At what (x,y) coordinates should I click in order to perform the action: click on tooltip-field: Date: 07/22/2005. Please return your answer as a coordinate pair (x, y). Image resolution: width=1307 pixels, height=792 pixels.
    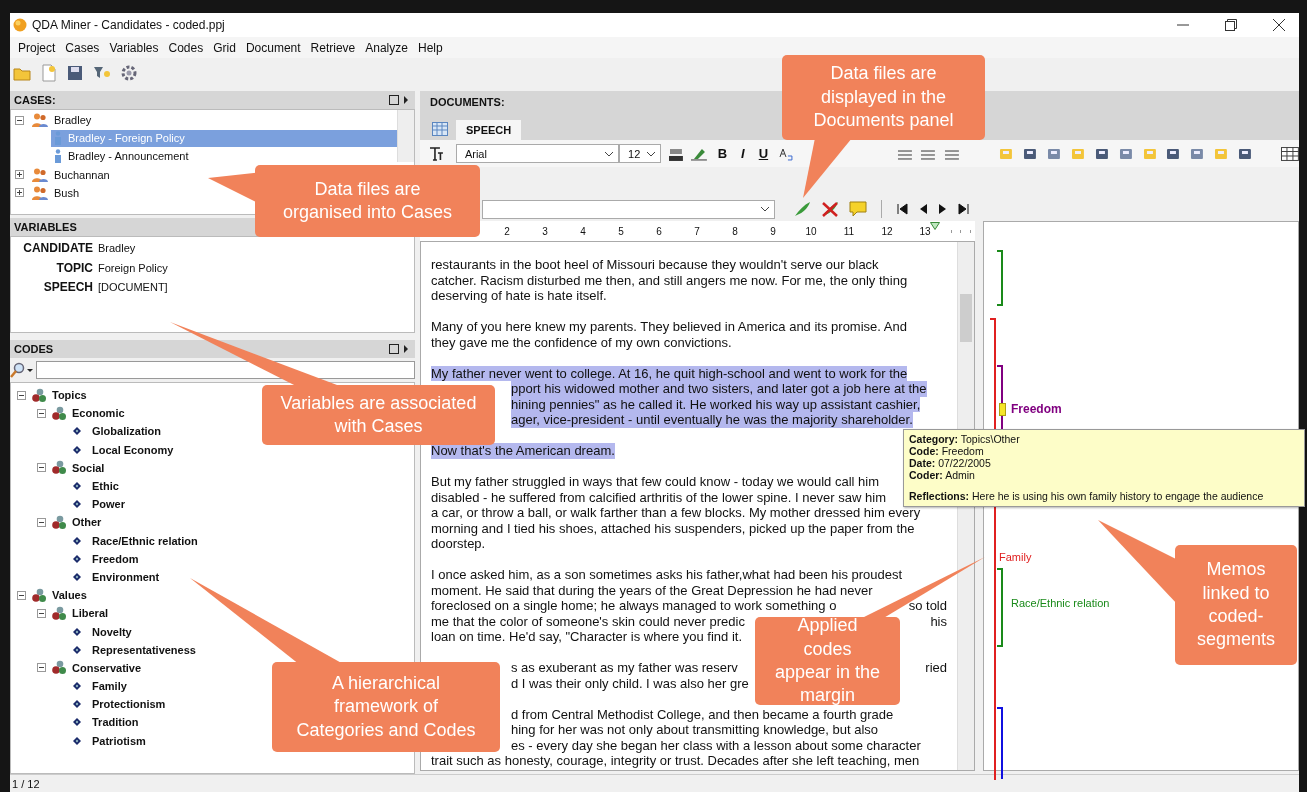
    Looking at the image, I should click on (1106, 463).